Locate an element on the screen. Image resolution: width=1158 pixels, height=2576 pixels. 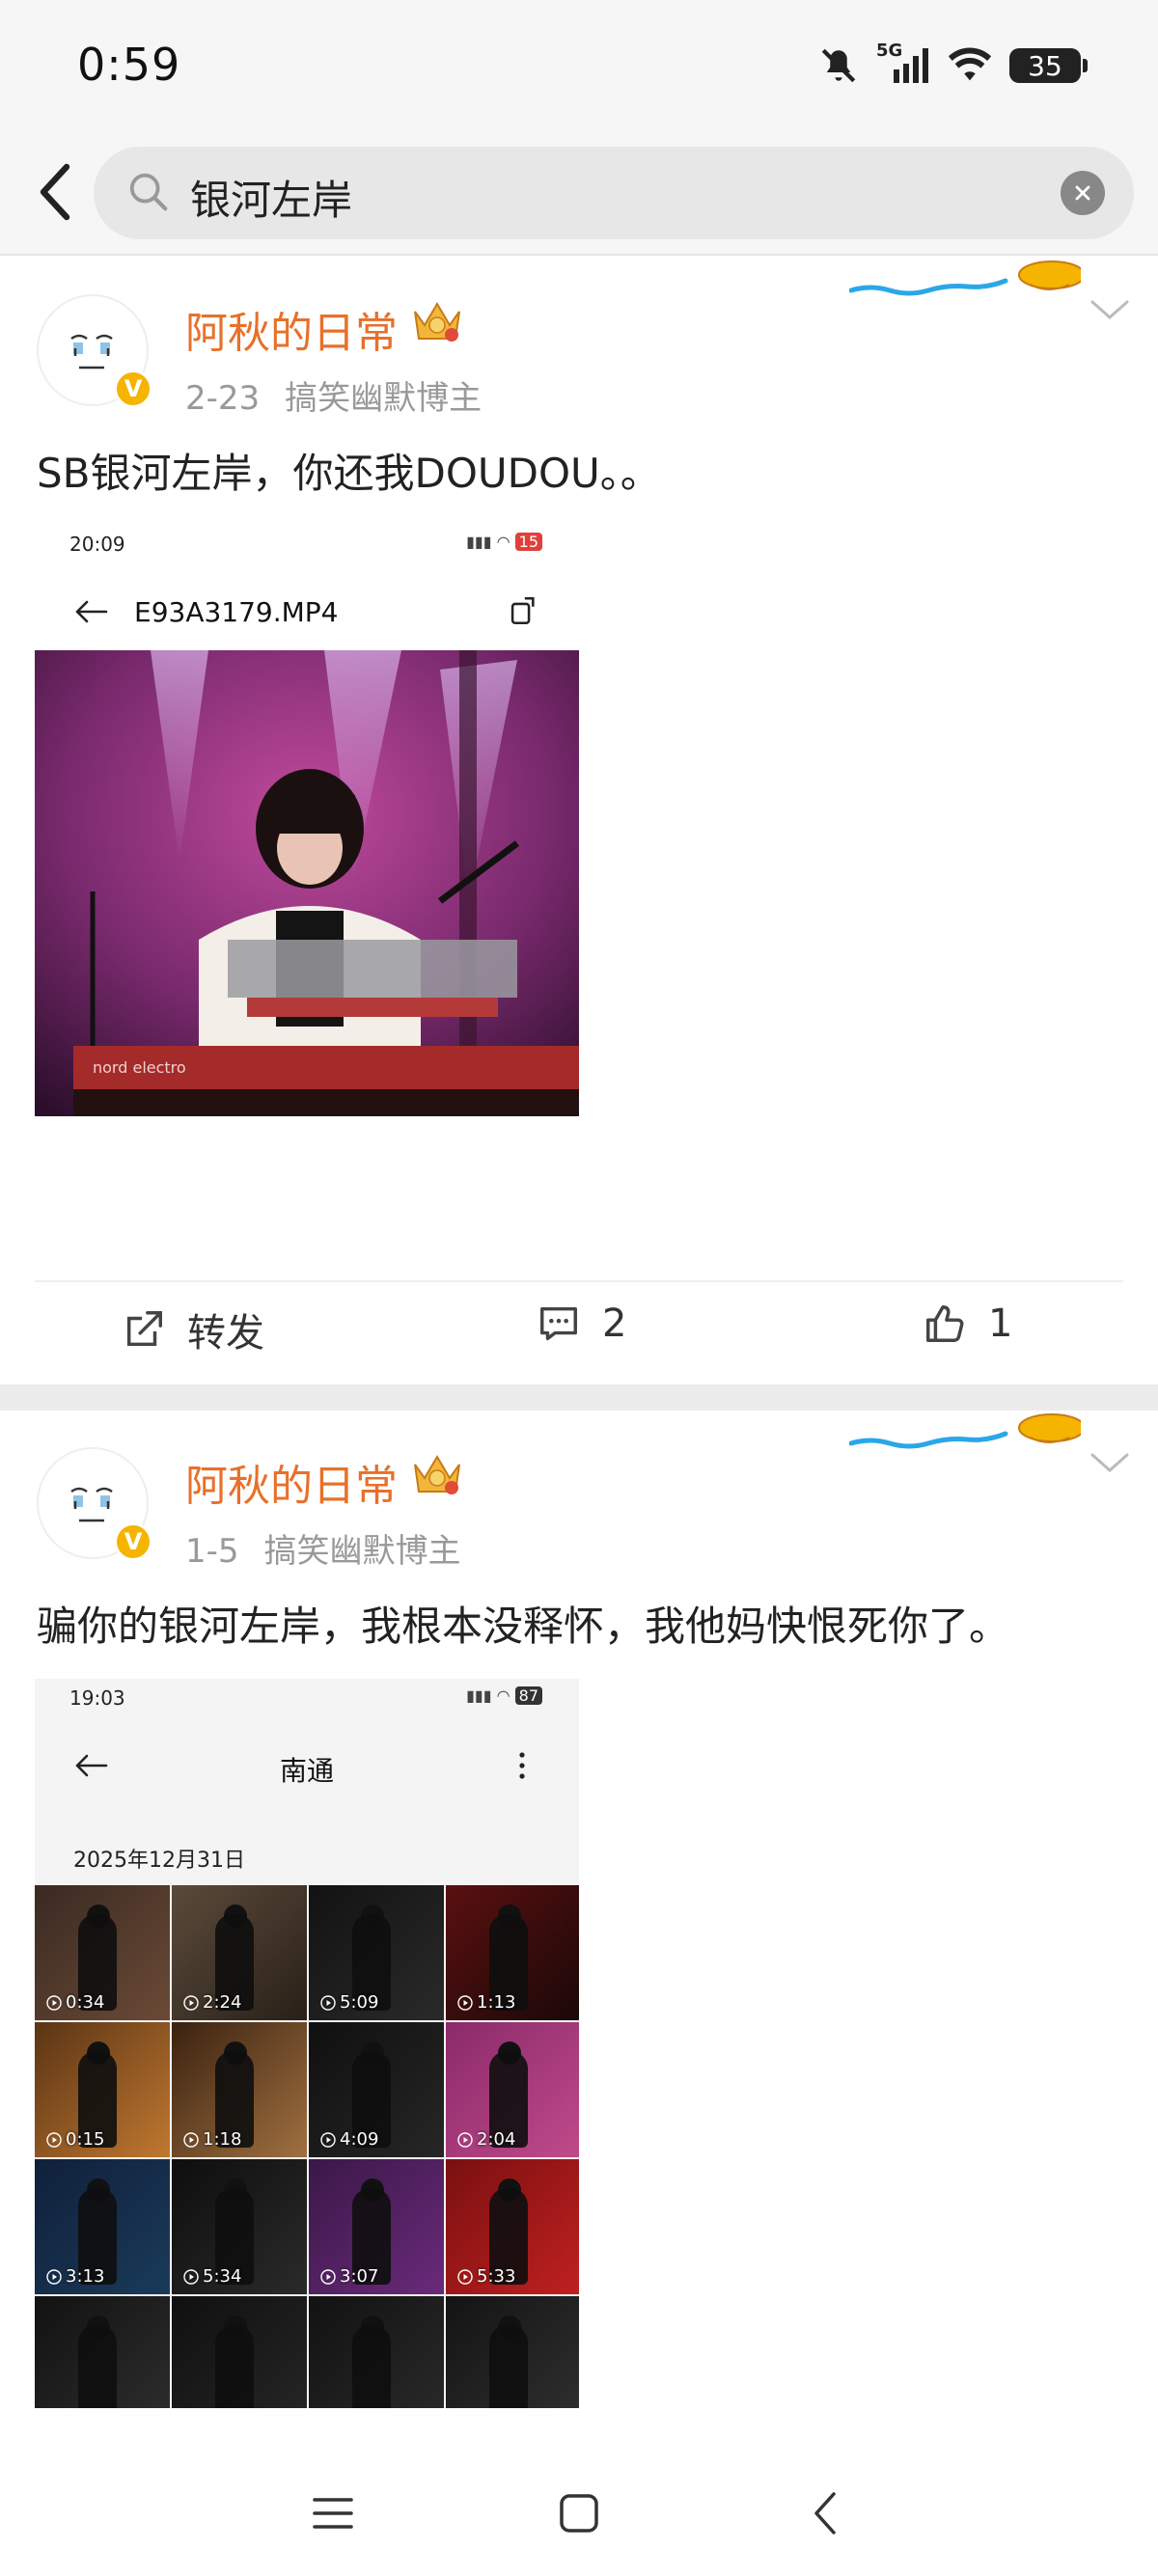
embed-status-icons: ▮▮▮ ◠ 87 is located at coordinates (504, 1696).